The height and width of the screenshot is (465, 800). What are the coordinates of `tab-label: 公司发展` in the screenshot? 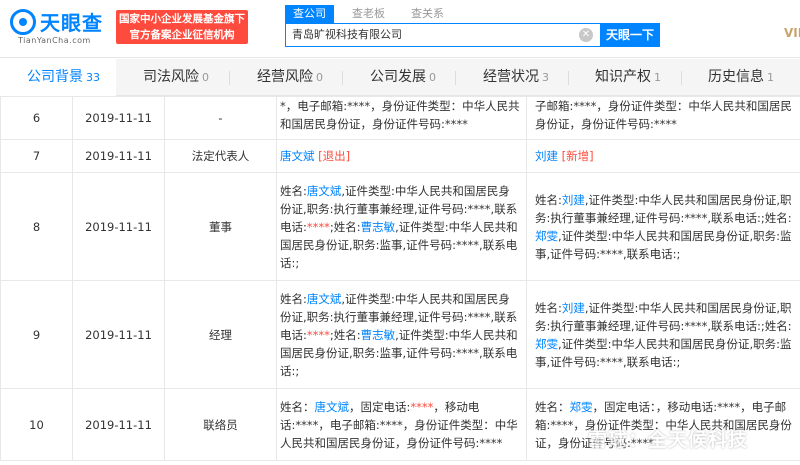 It's located at (398, 77).